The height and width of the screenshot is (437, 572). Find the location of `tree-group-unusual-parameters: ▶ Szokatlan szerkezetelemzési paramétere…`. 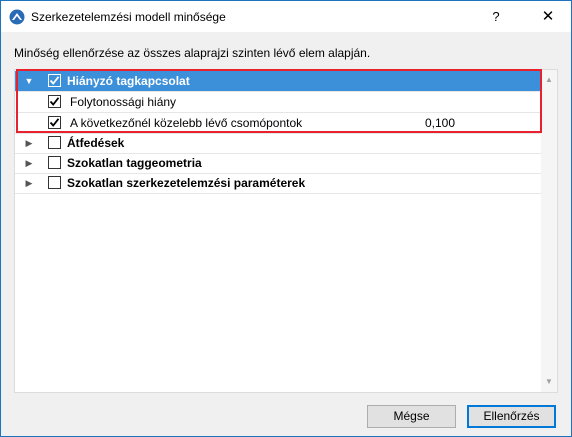

tree-group-unusual-parameters: ▶ Szokatlan szerkezetelemzési paramétere… is located at coordinates (278, 183).